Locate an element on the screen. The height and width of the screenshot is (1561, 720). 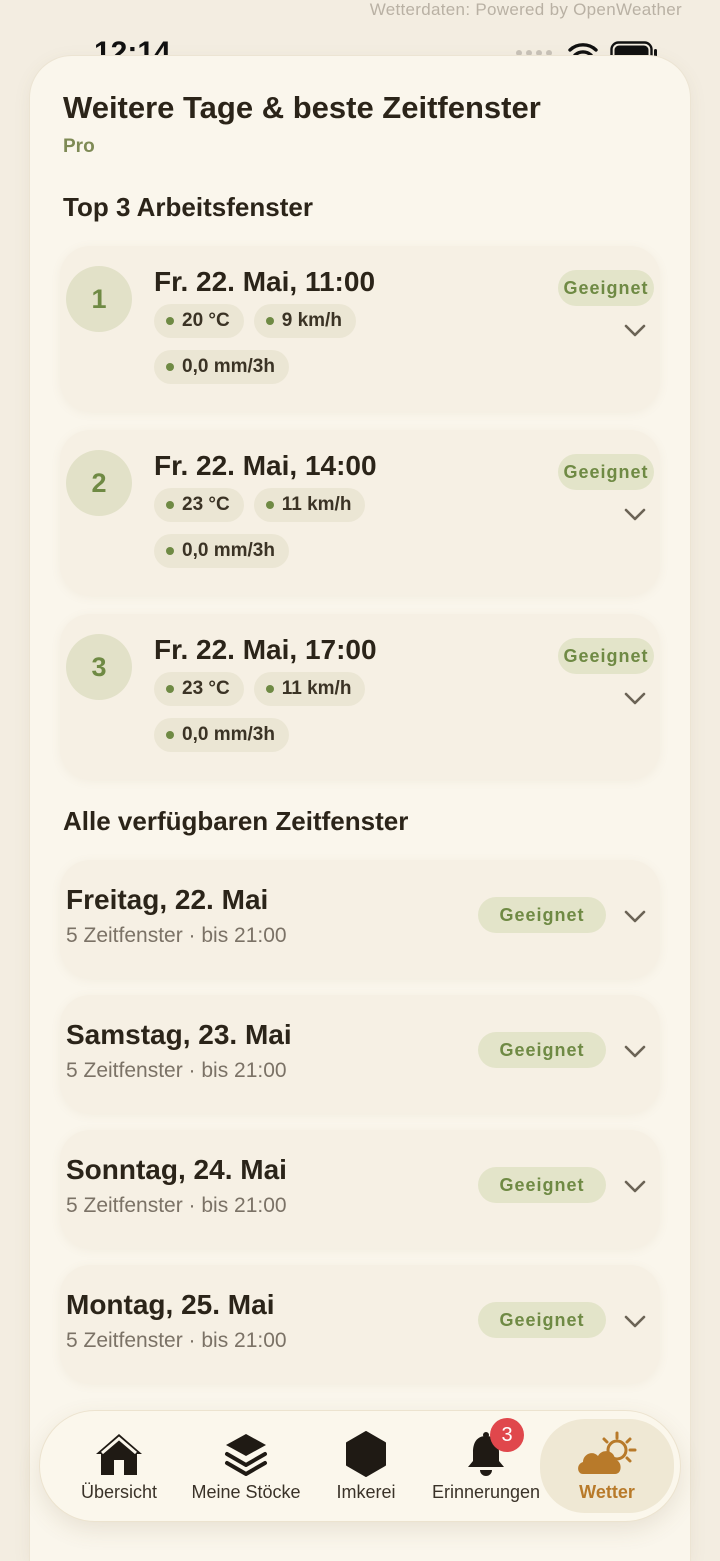
layers-icon is located at coordinates (246, 1454).